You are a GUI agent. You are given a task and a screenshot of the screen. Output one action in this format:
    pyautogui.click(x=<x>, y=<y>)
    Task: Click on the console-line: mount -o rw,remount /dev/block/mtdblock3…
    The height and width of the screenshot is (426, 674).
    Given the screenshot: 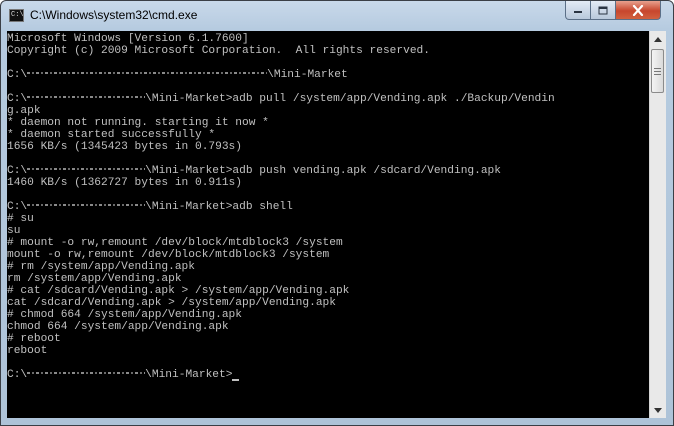 What is the action you would take?
    pyautogui.click(x=168, y=255)
    